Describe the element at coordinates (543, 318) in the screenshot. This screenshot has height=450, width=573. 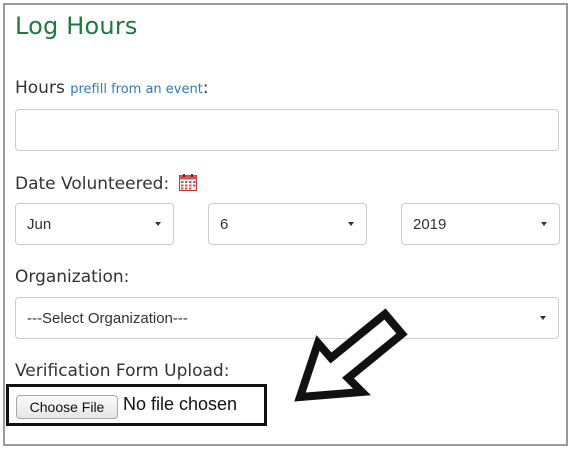
I see `organization-caret-icon` at that location.